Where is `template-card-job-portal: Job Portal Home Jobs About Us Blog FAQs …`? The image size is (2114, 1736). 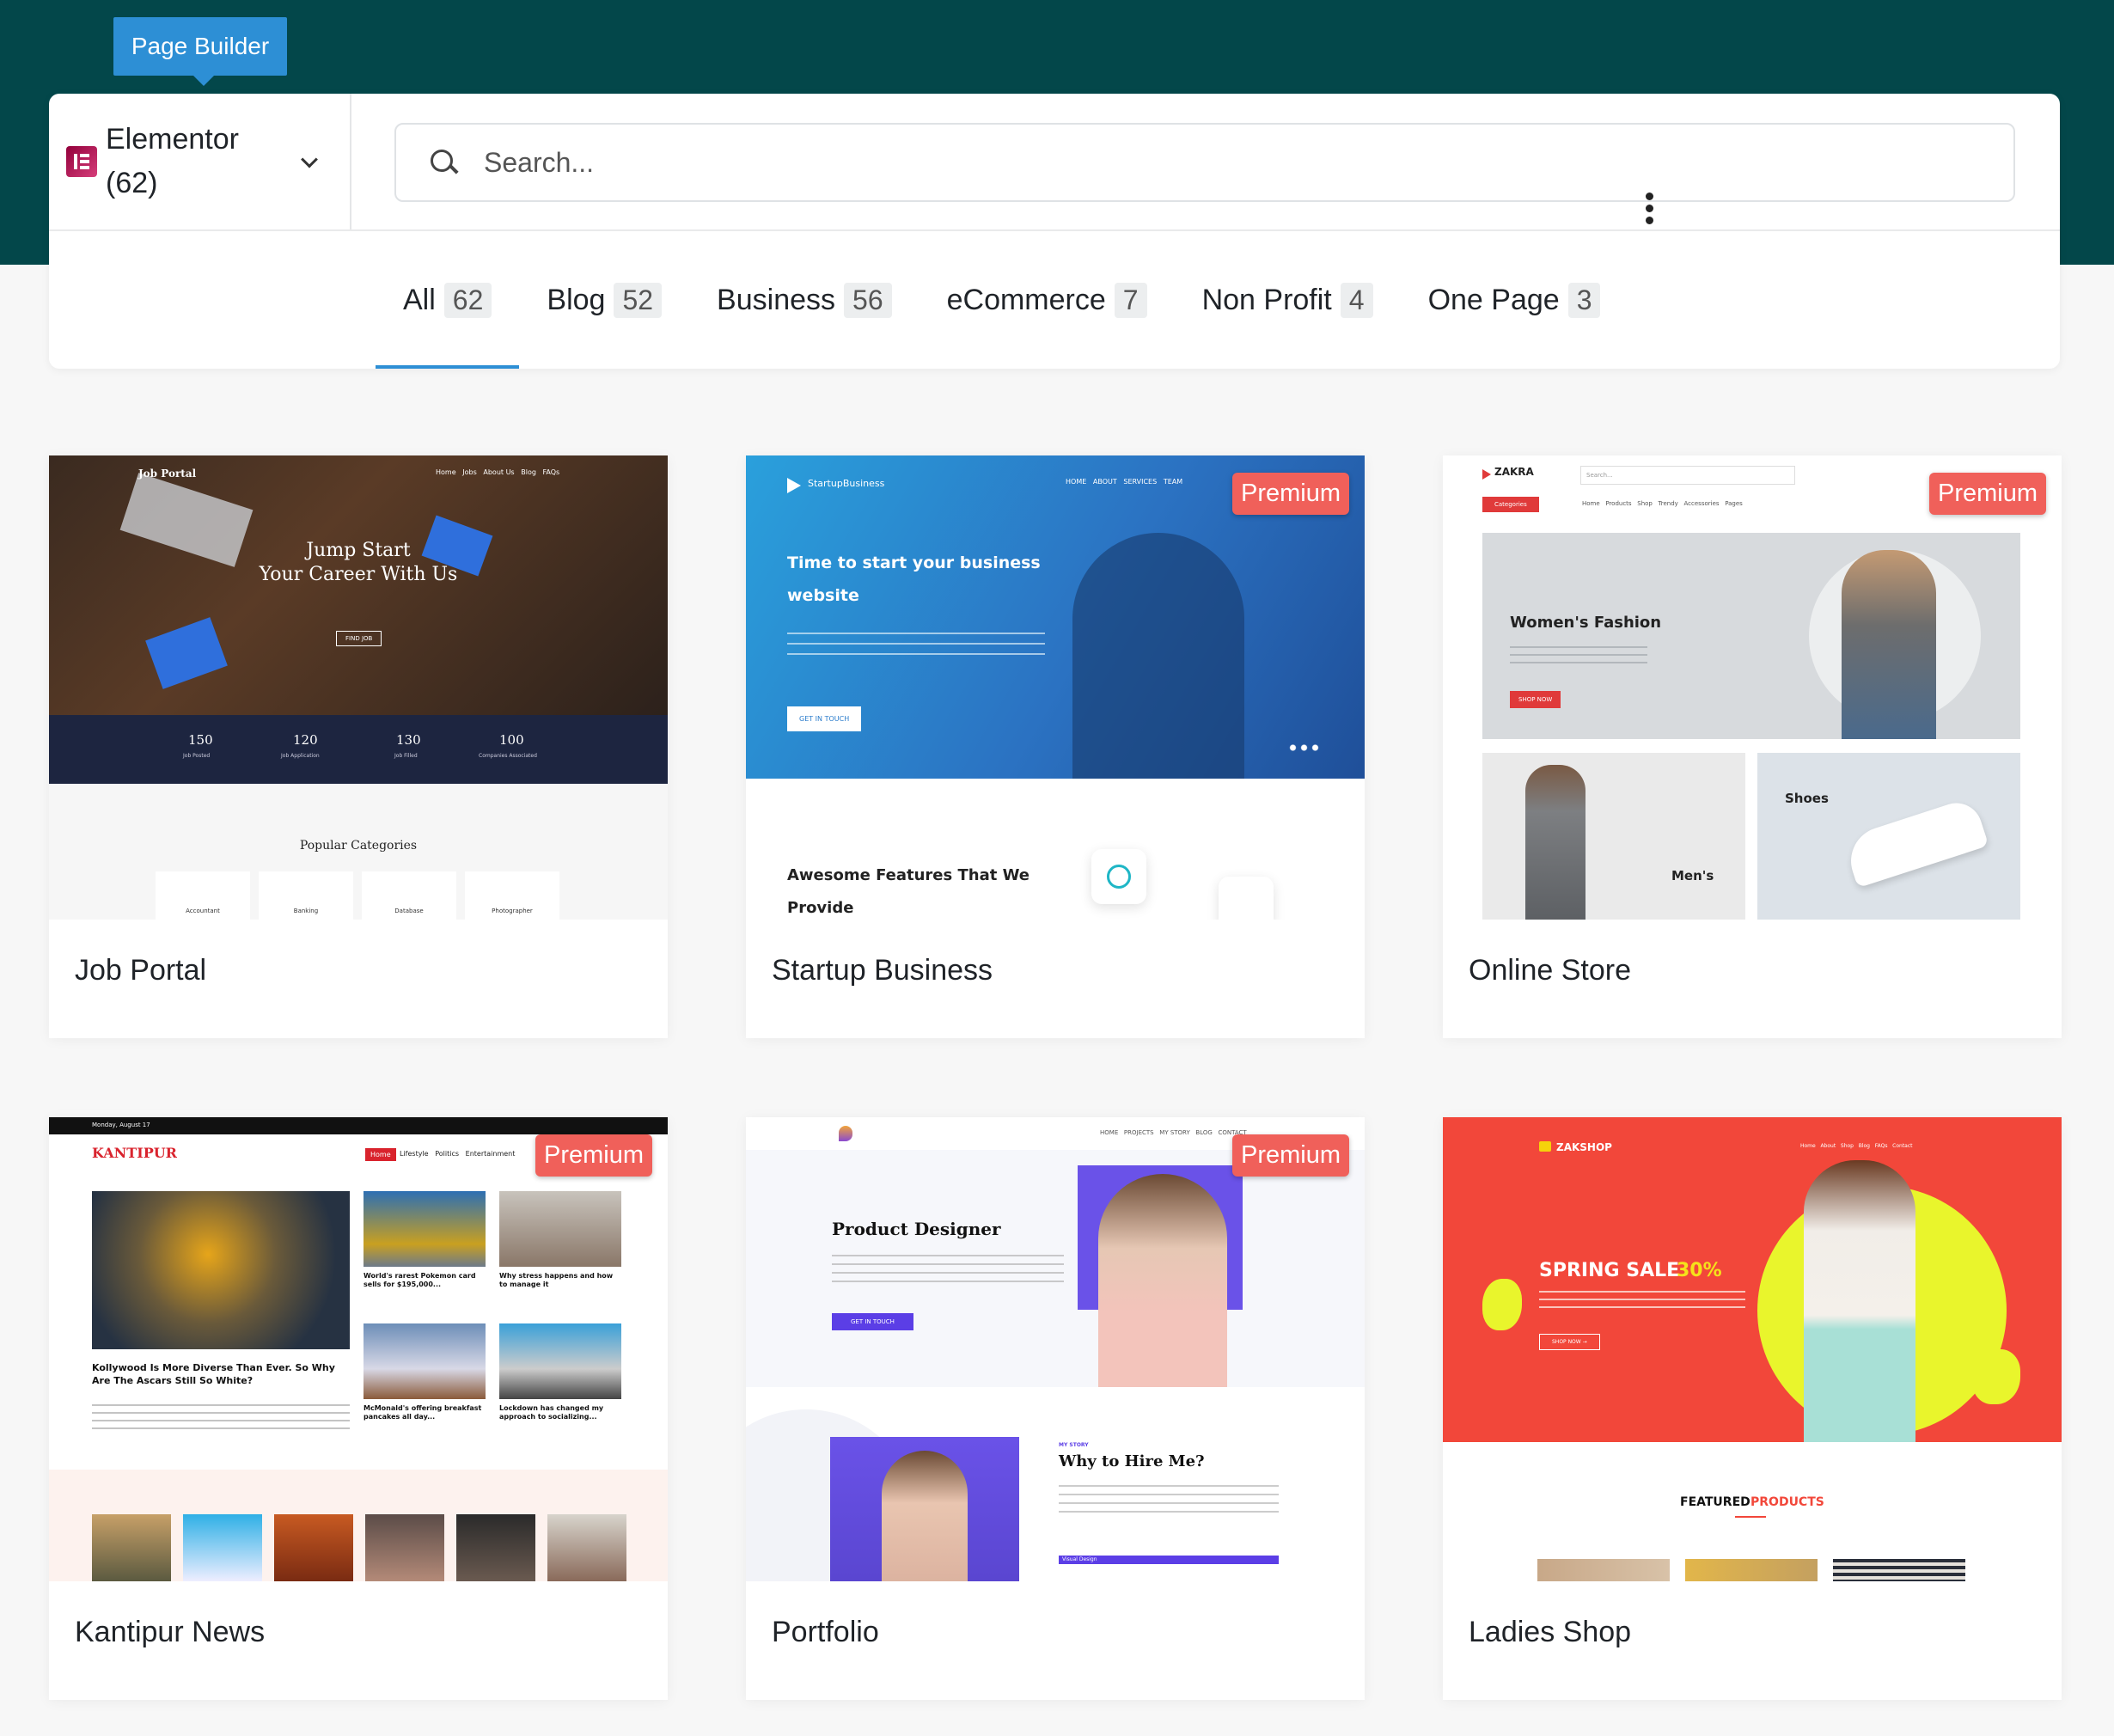
template-card-job-portal: Job Portal Home Jobs About Us Blog FAQs … is located at coordinates (358, 746).